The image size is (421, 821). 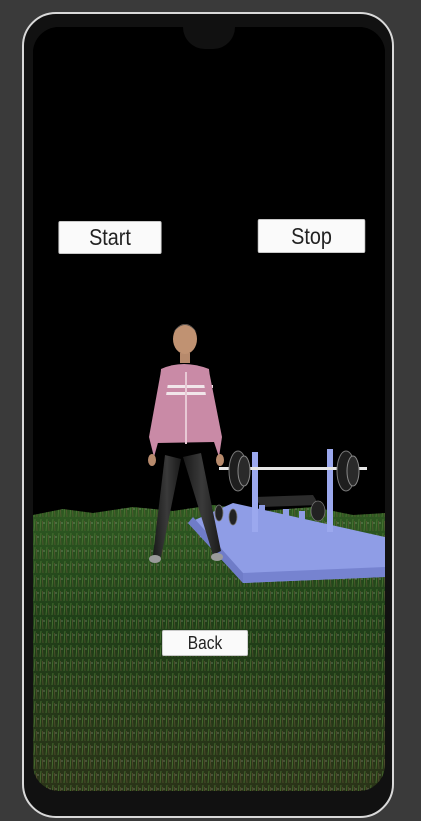 What do you see at coordinates (205, 643) in the screenshot?
I see `back-button: Back` at bounding box center [205, 643].